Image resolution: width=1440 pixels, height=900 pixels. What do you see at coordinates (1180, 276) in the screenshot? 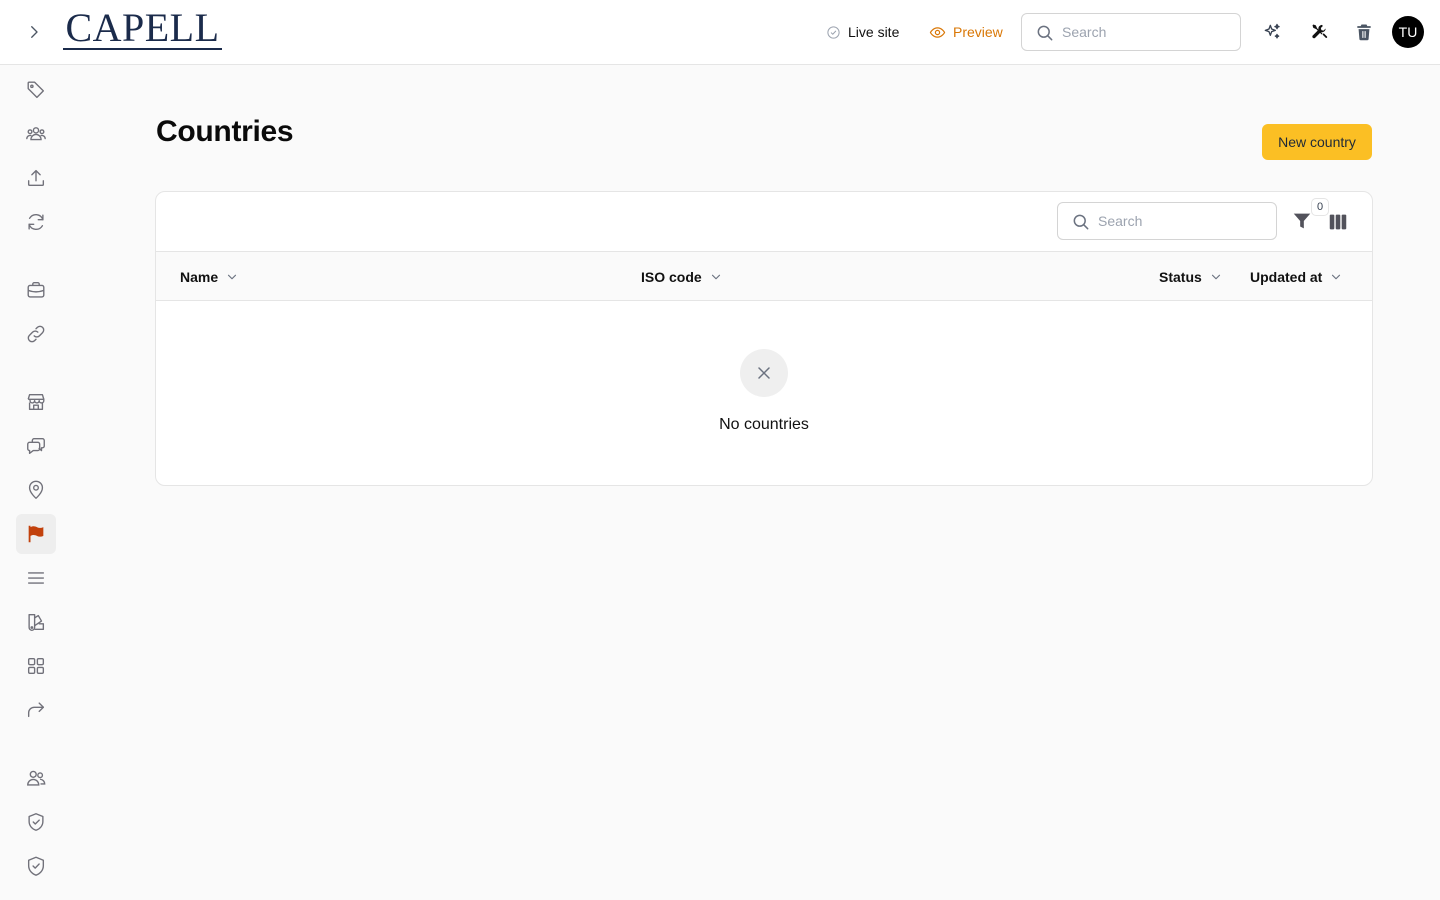
I see `column-label: Status` at bounding box center [1180, 276].